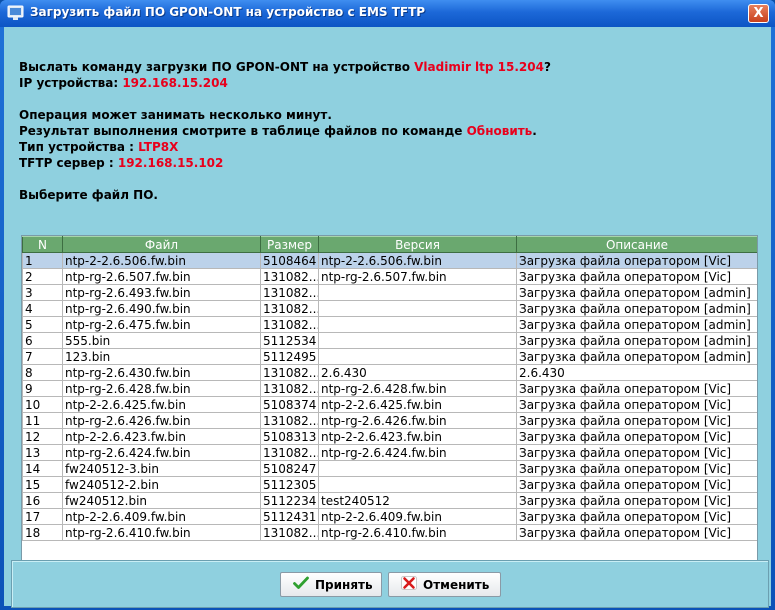 This screenshot has height=610, width=775. I want to click on cell-file: 555.bin, so click(161, 340).